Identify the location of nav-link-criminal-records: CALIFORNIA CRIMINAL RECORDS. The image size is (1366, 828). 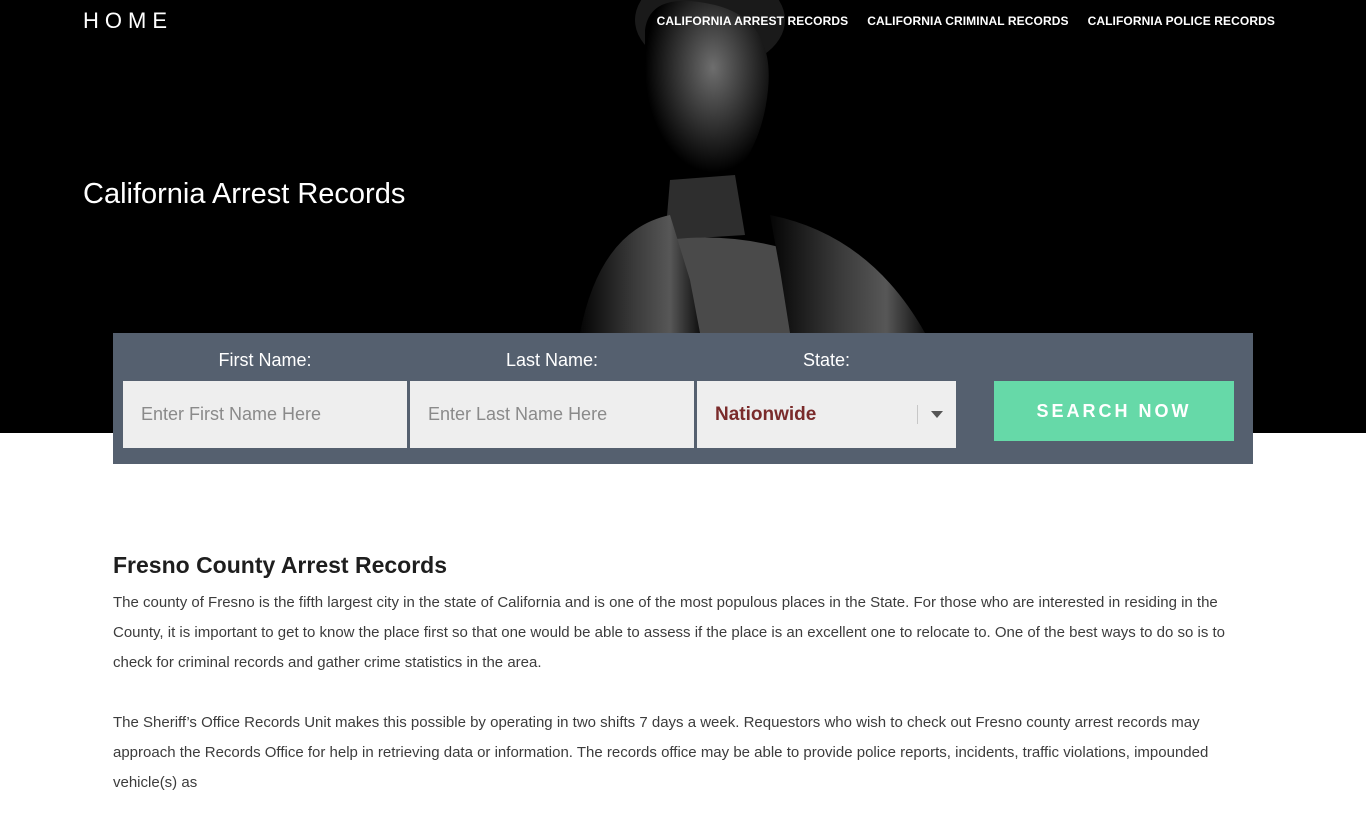
(967, 21).